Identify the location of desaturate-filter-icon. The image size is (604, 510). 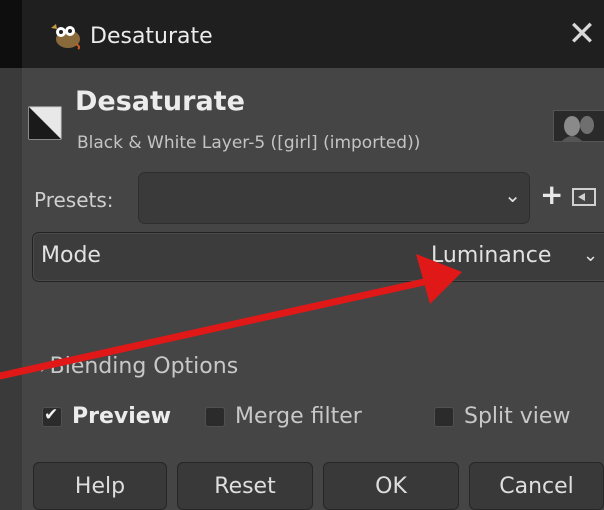
(45, 123).